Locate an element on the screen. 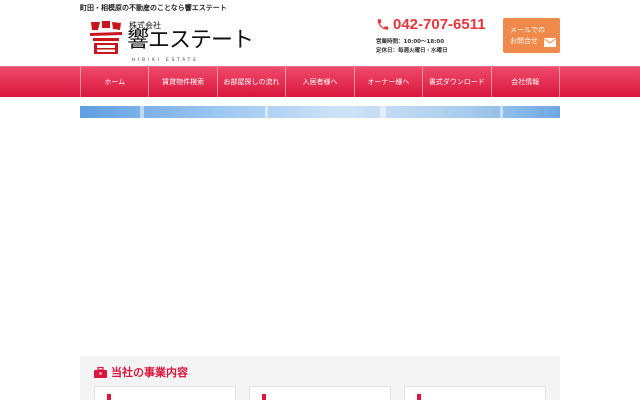 The width and height of the screenshot is (640, 400). mail-button-line1: メールでの is located at coordinates (527, 30).